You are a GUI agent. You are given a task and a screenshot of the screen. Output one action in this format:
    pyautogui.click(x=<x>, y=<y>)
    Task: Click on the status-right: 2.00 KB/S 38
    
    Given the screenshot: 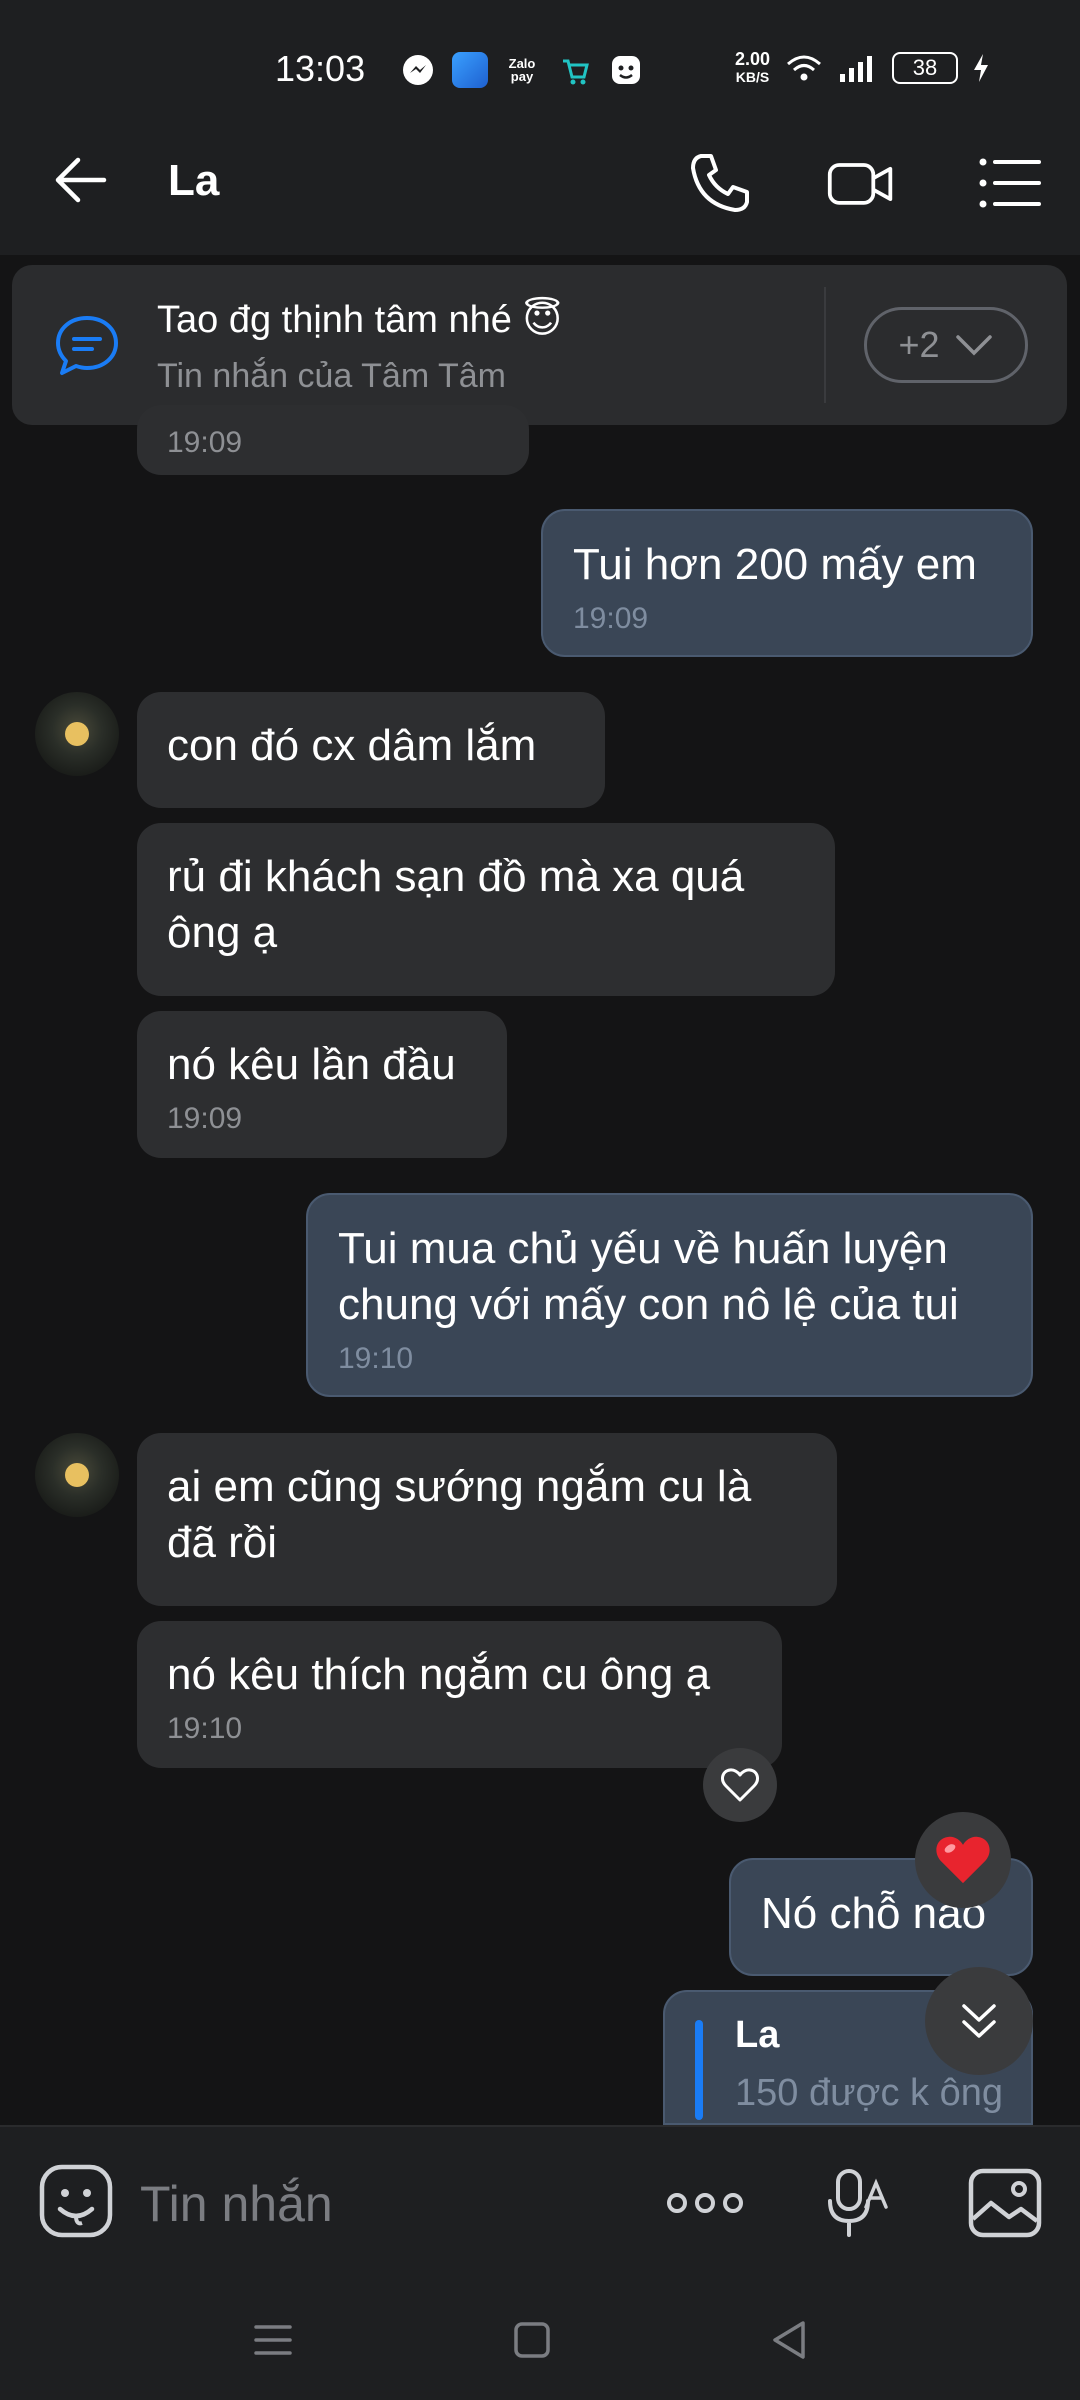 What is the action you would take?
    pyautogui.click(x=862, y=68)
    